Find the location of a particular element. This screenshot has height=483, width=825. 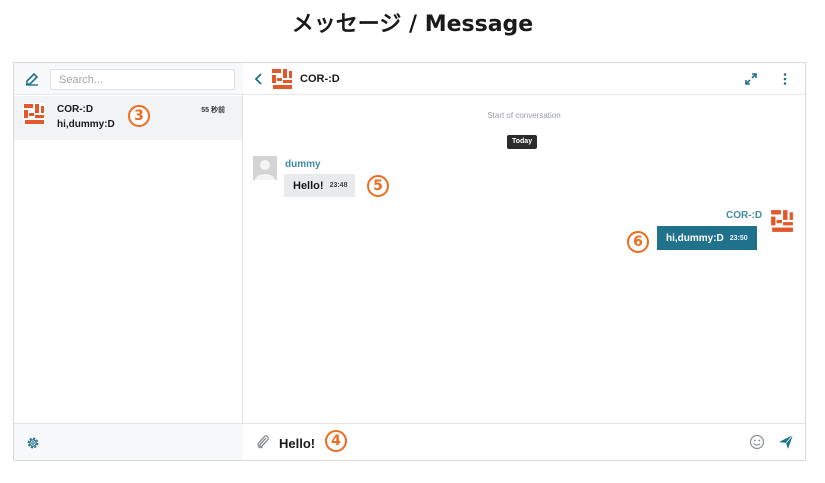

emoji-icon is located at coordinates (757, 442).